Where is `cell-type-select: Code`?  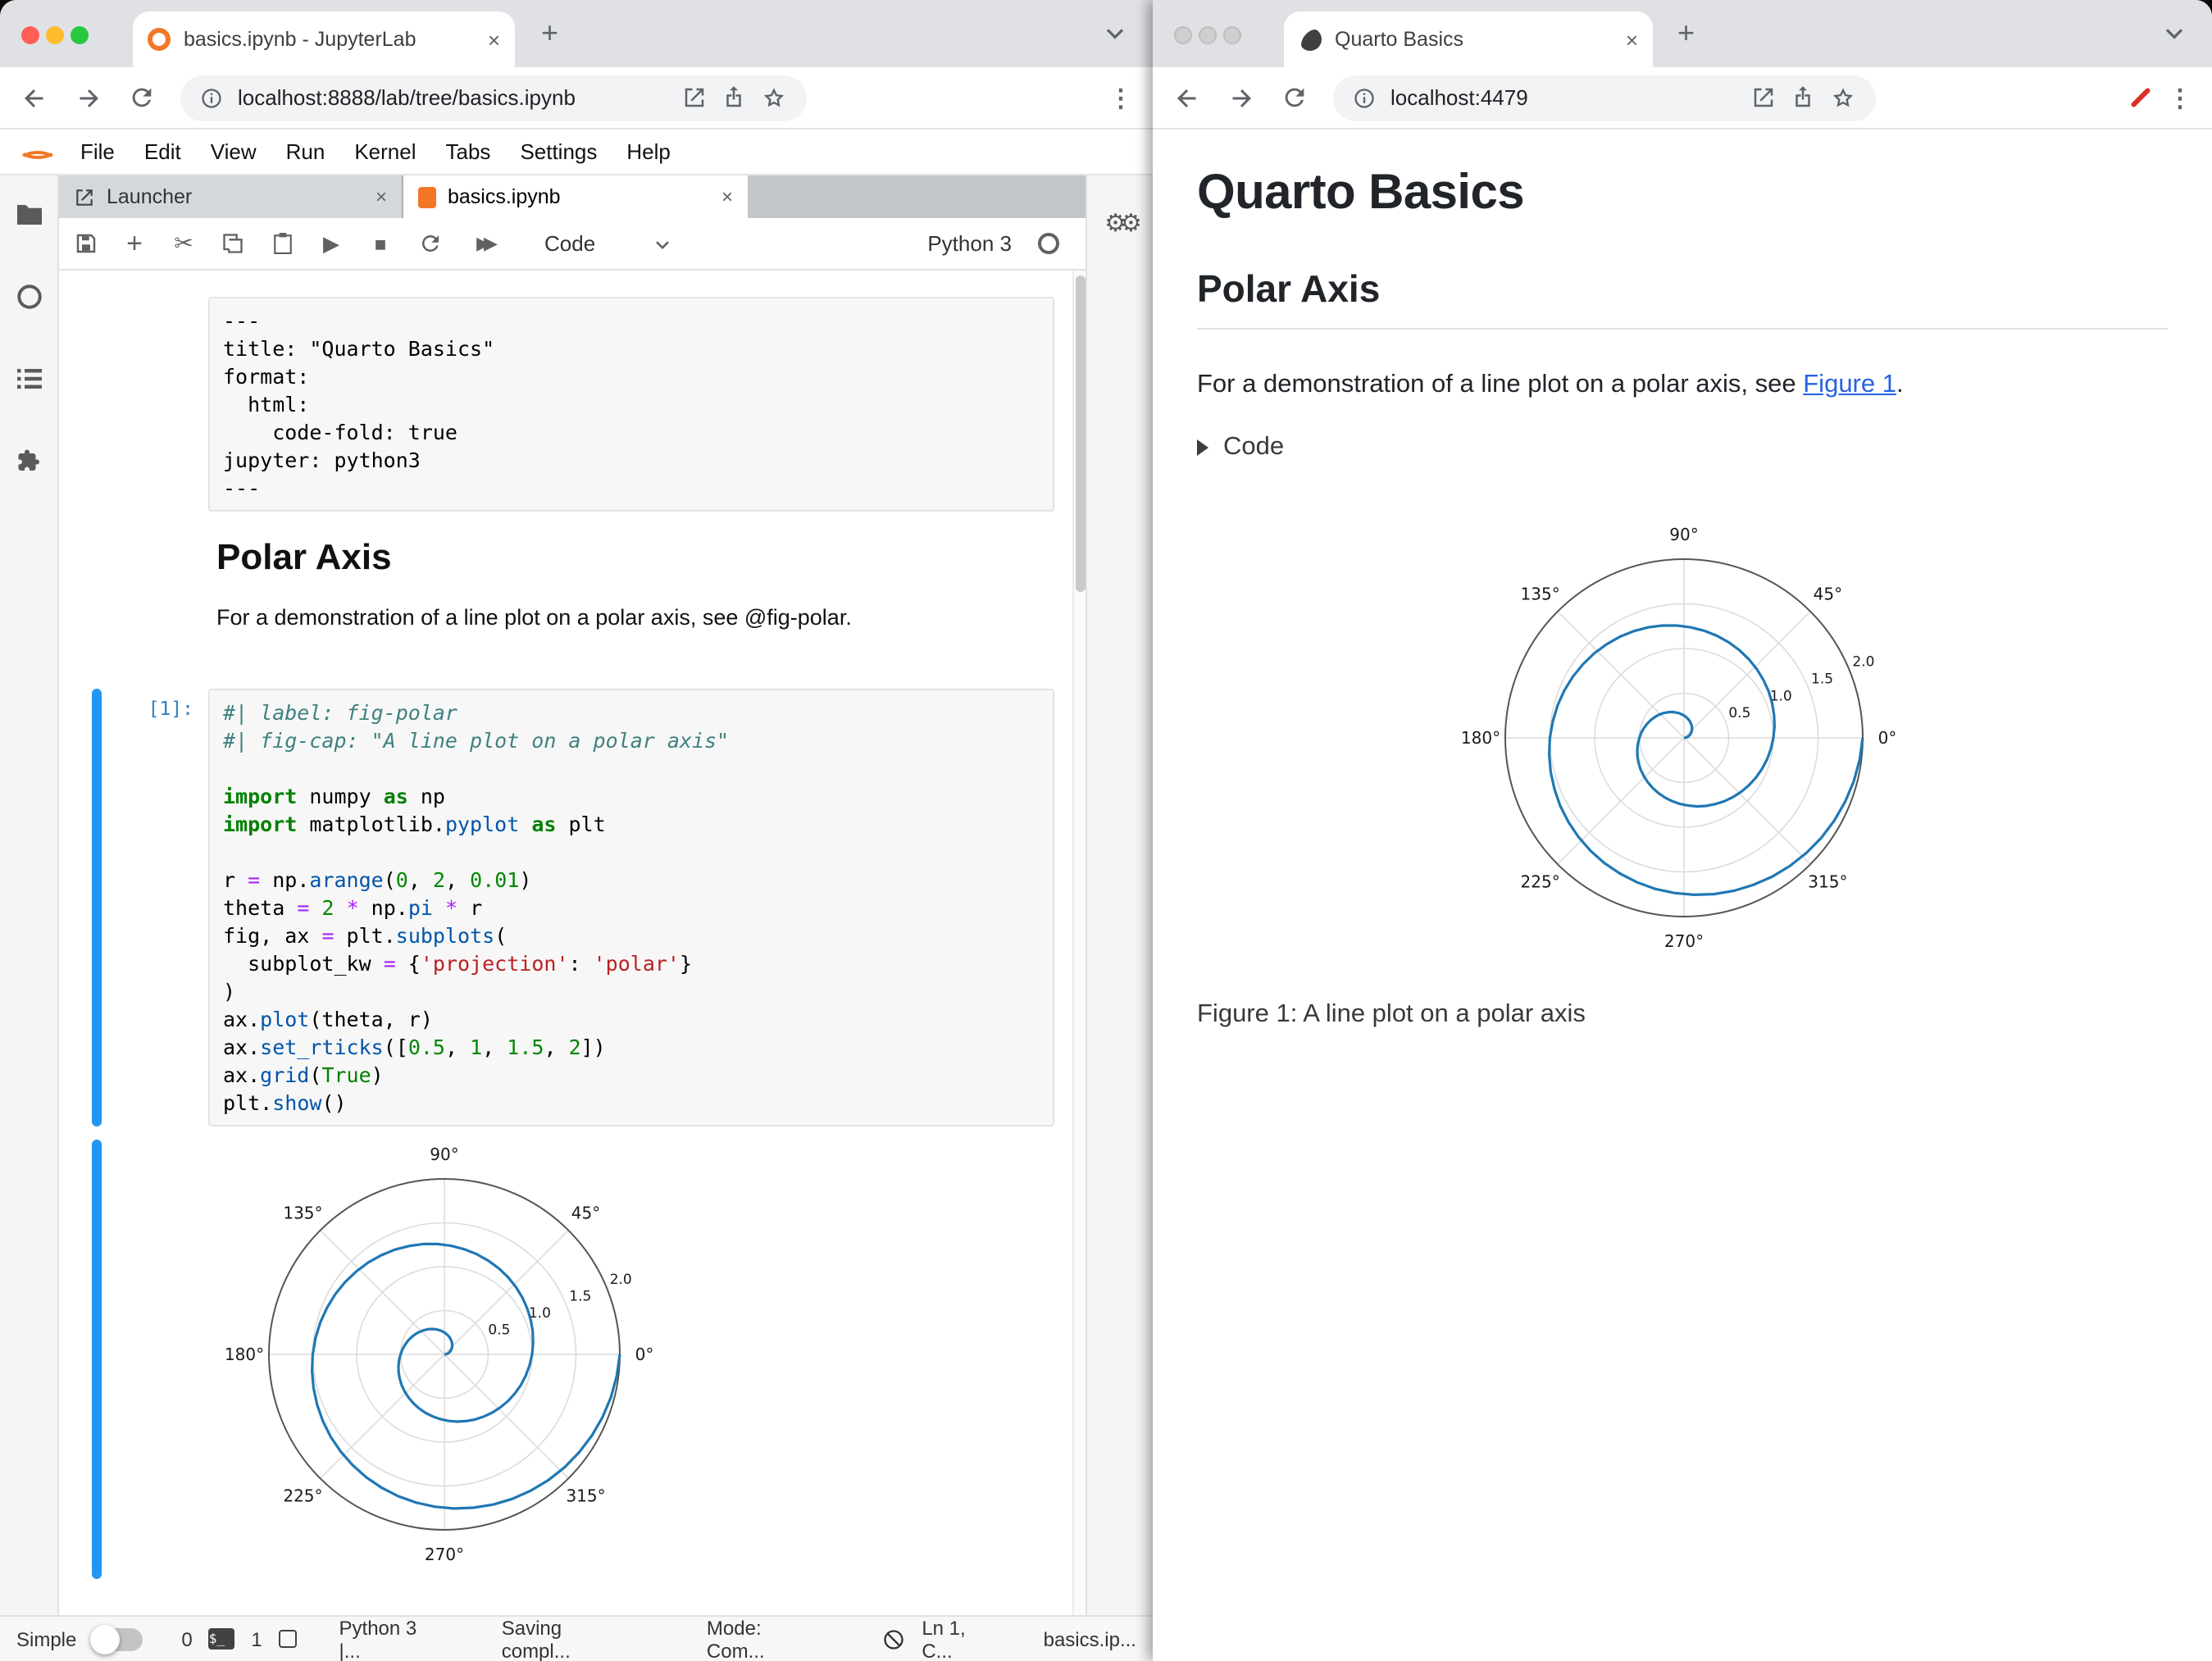
cell-type-select: Code is located at coordinates (569, 243).